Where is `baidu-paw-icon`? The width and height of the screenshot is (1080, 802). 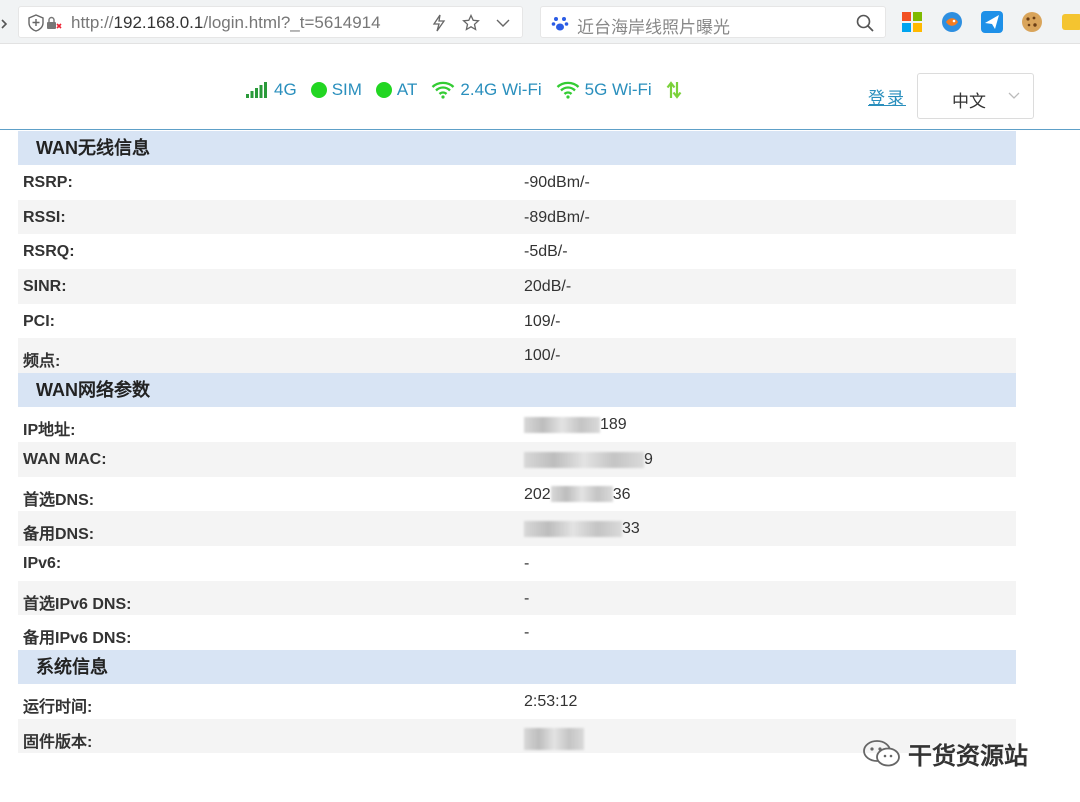 baidu-paw-icon is located at coordinates (560, 23).